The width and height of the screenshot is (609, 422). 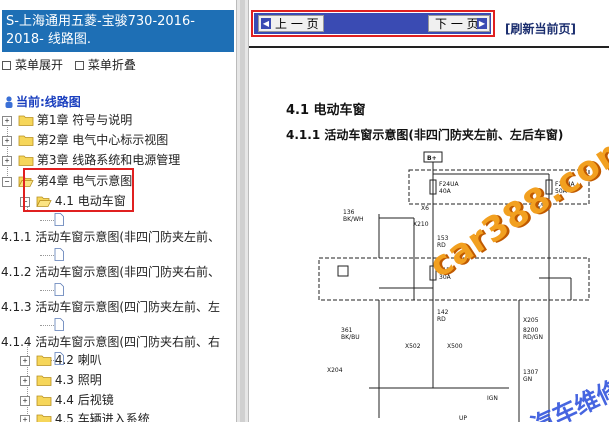 What do you see at coordinates (347, 330) in the screenshot?
I see `wire-361: 361` at bounding box center [347, 330].